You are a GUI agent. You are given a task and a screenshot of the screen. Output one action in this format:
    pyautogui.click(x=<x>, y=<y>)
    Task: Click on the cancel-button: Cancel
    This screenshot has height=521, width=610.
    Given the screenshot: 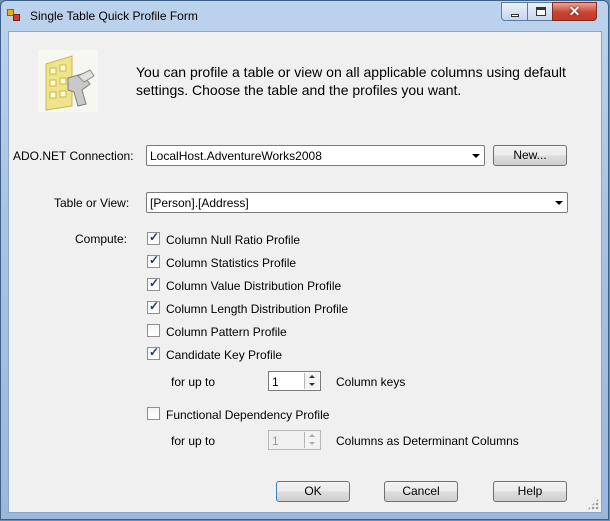 What is the action you would take?
    pyautogui.click(x=421, y=491)
    